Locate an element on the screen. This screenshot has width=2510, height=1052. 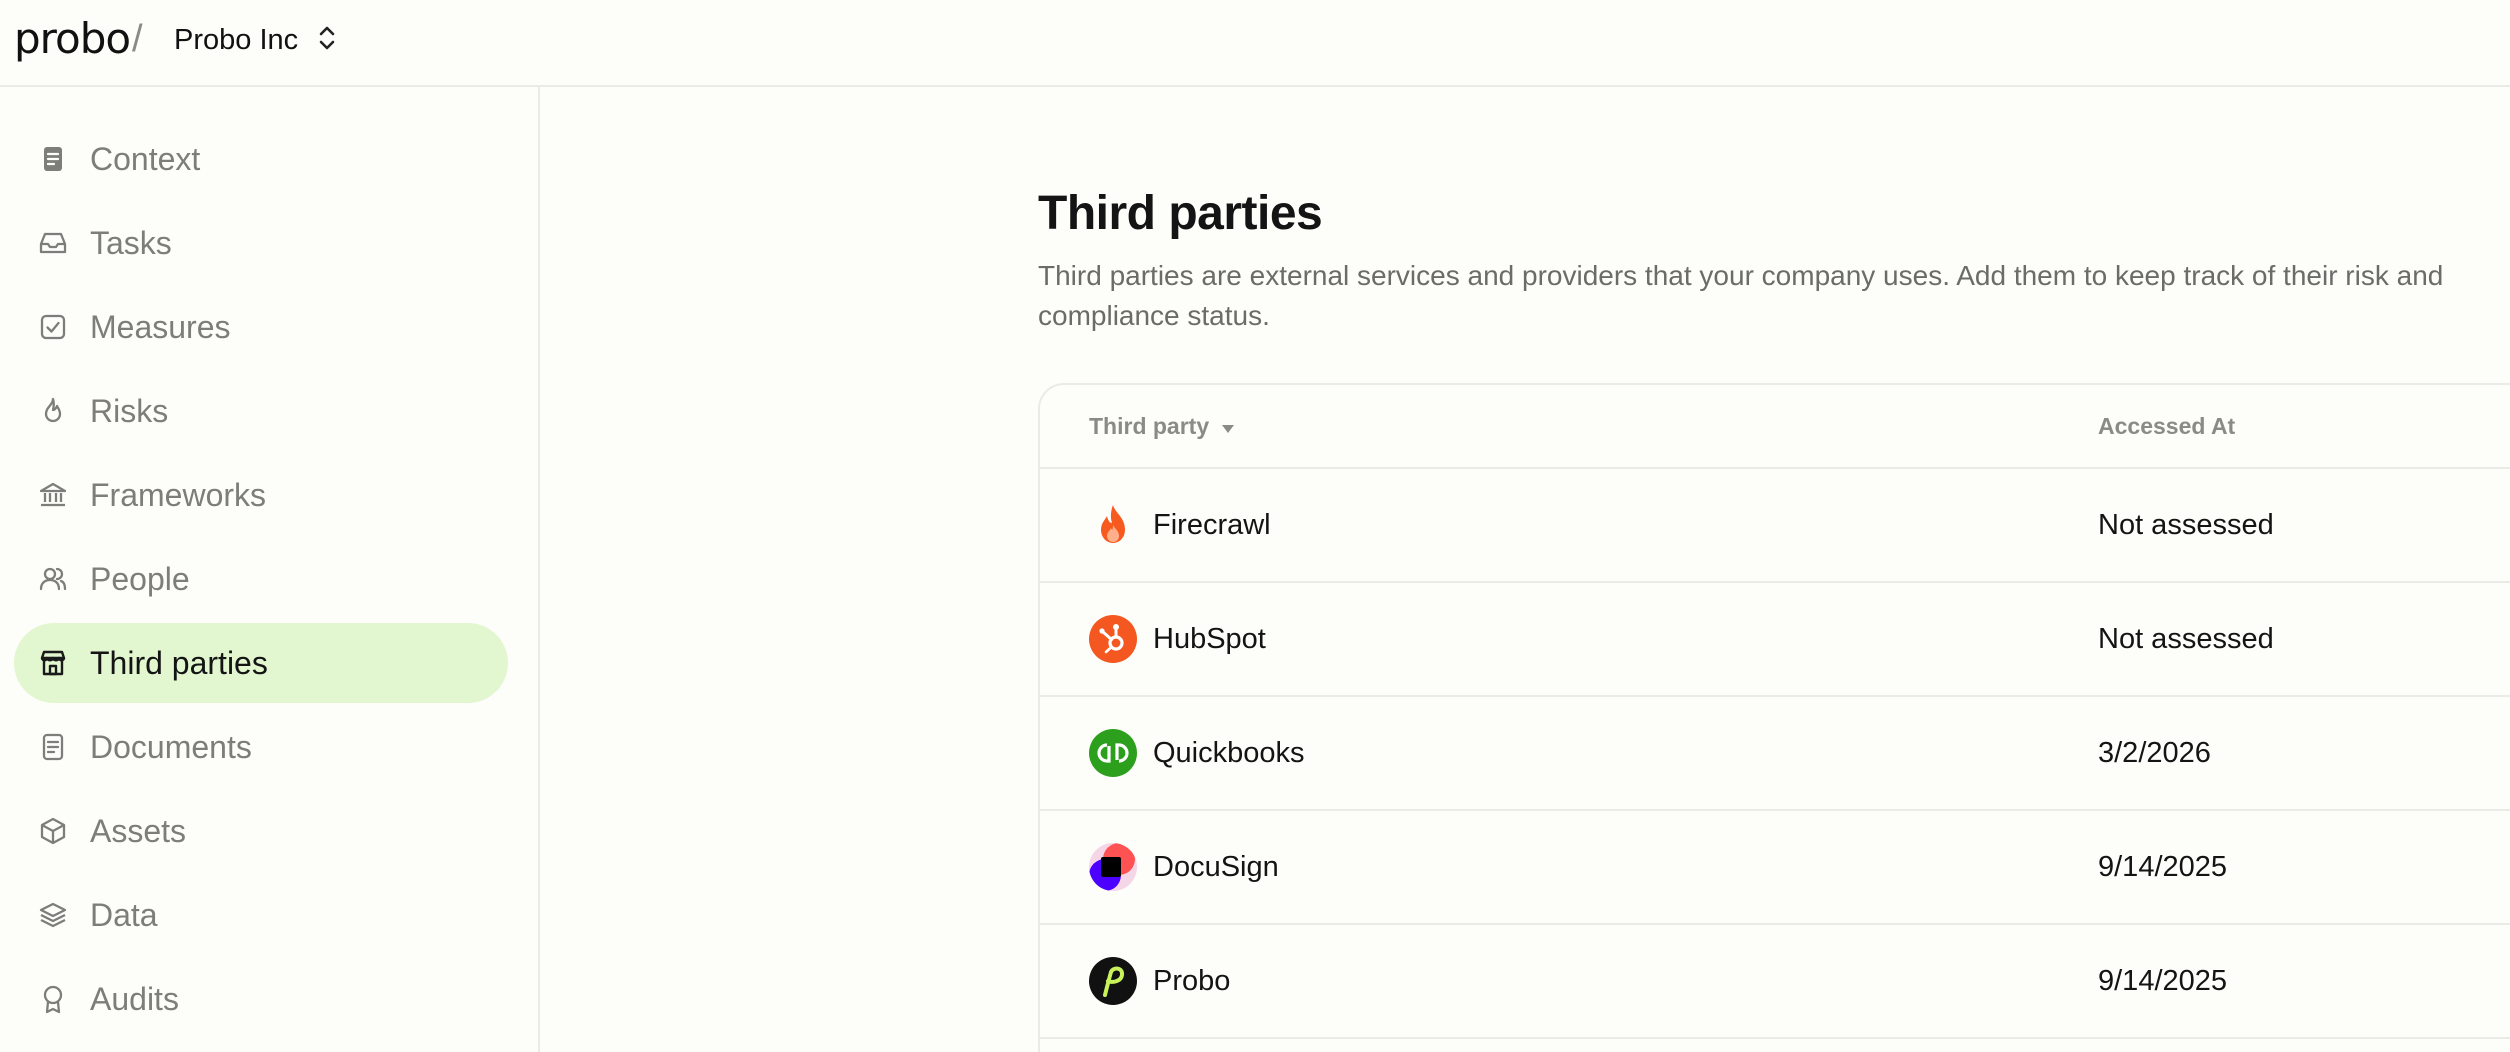
column-header-label: Third party is located at coordinates (1149, 426).